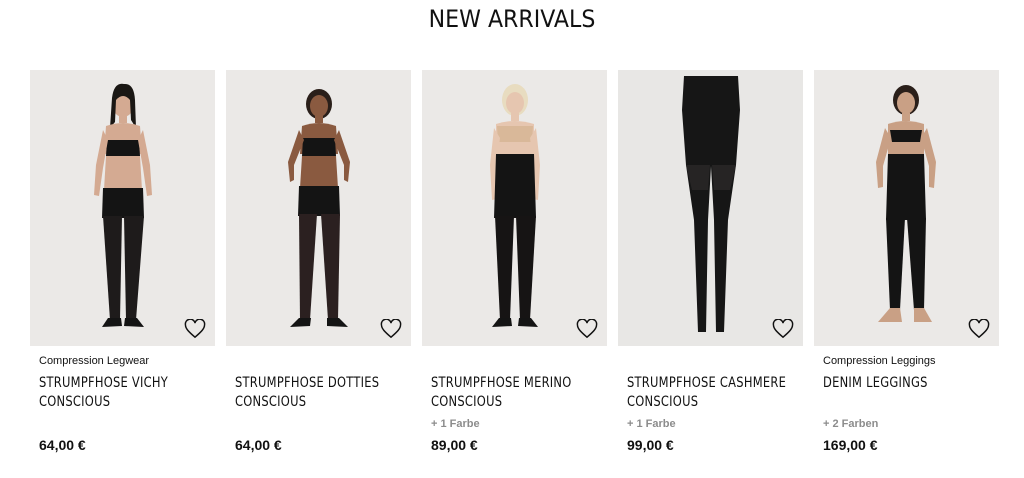 This screenshot has height=478, width=1024. Describe the element at coordinates (879, 361) in the screenshot. I see `product-category: Compression Leggings` at that location.